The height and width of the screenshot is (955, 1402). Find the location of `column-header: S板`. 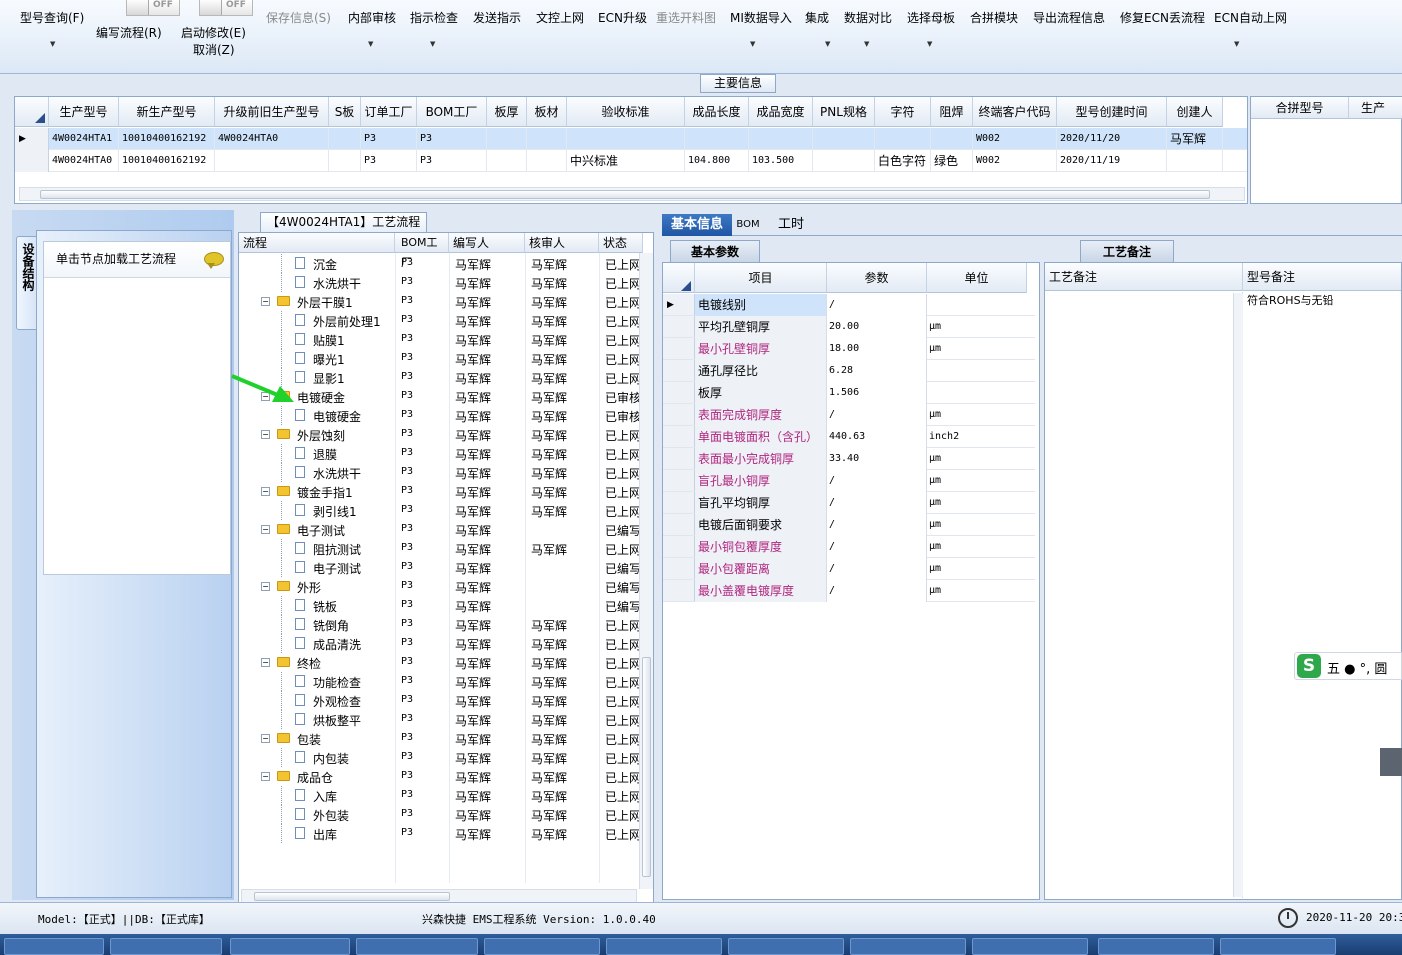

column-header: S板 is located at coordinates (345, 112).